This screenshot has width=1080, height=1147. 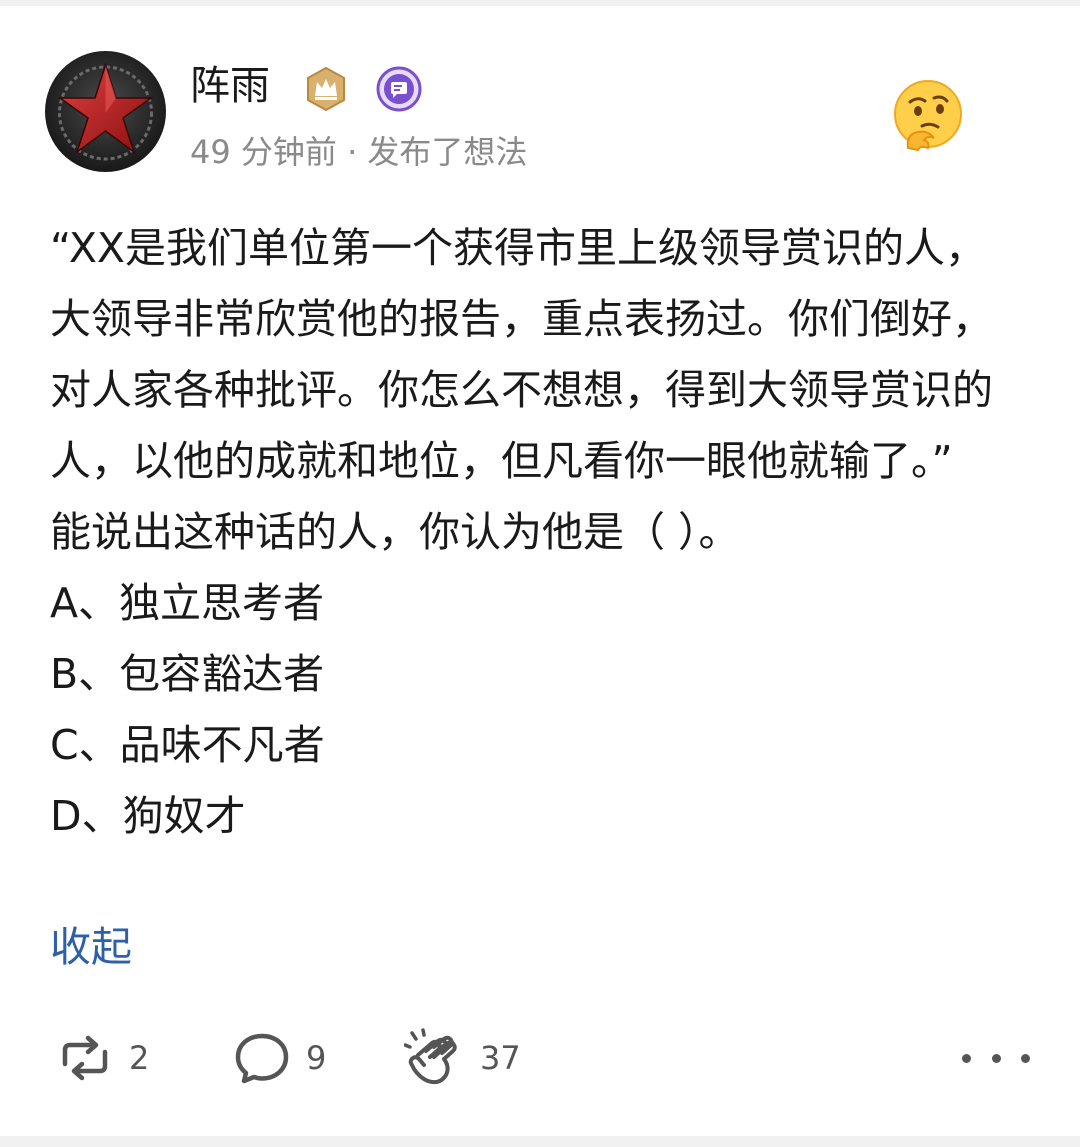 What do you see at coordinates (262, 1058) in the screenshot?
I see `comment-icon` at bounding box center [262, 1058].